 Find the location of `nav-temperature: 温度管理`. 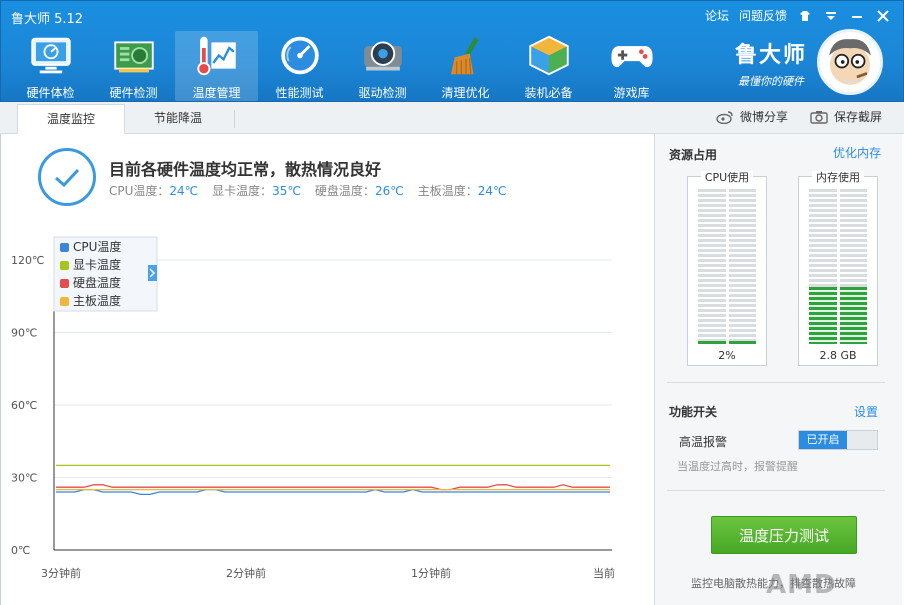

nav-temperature: 温度管理 is located at coordinates (216, 66).